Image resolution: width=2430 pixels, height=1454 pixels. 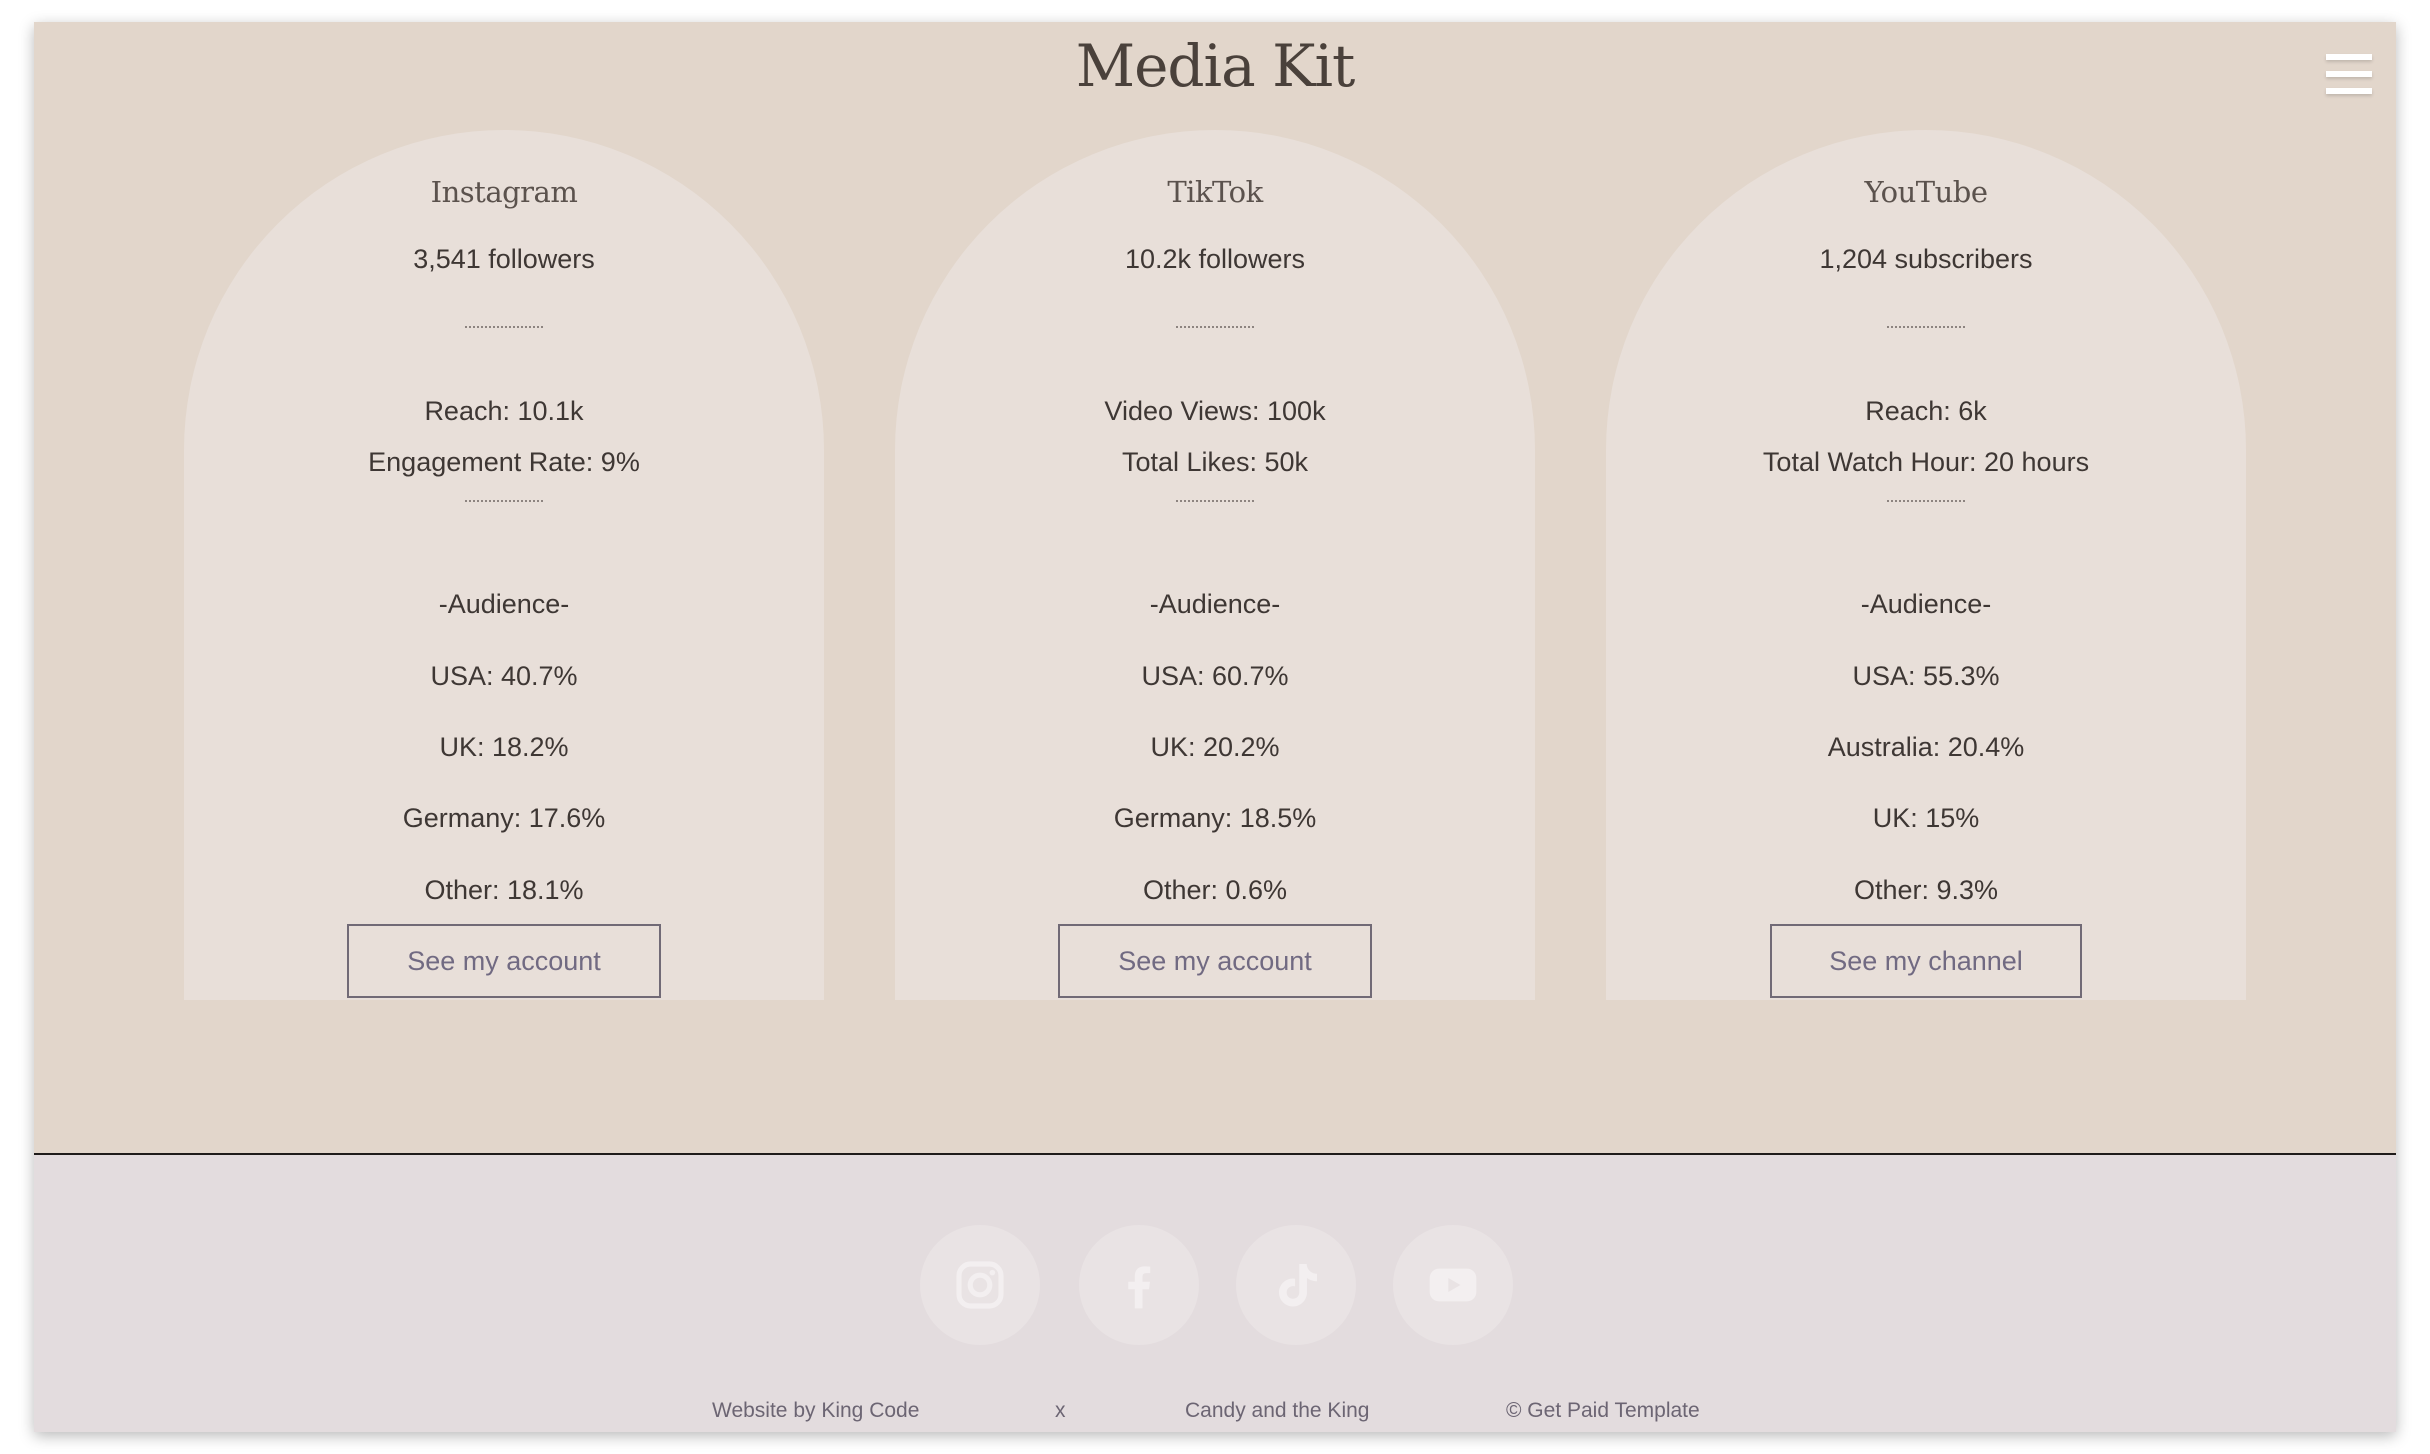 I want to click on credit-template-link: © Get Paid Template, so click(x=1603, y=1411).